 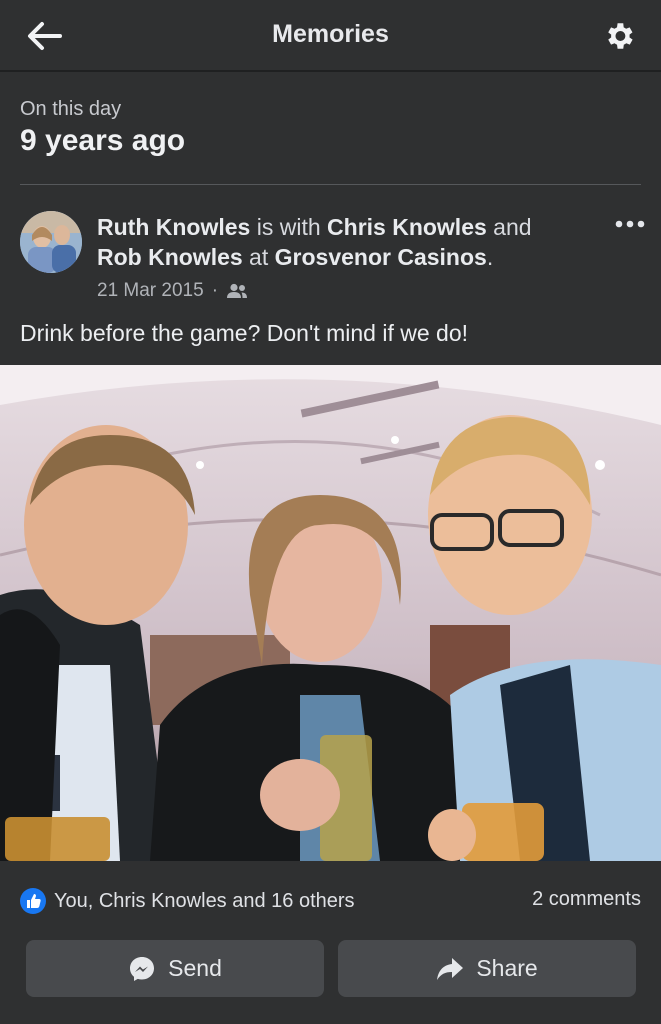 I want to click on more-options-button, so click(x=630, y=224).